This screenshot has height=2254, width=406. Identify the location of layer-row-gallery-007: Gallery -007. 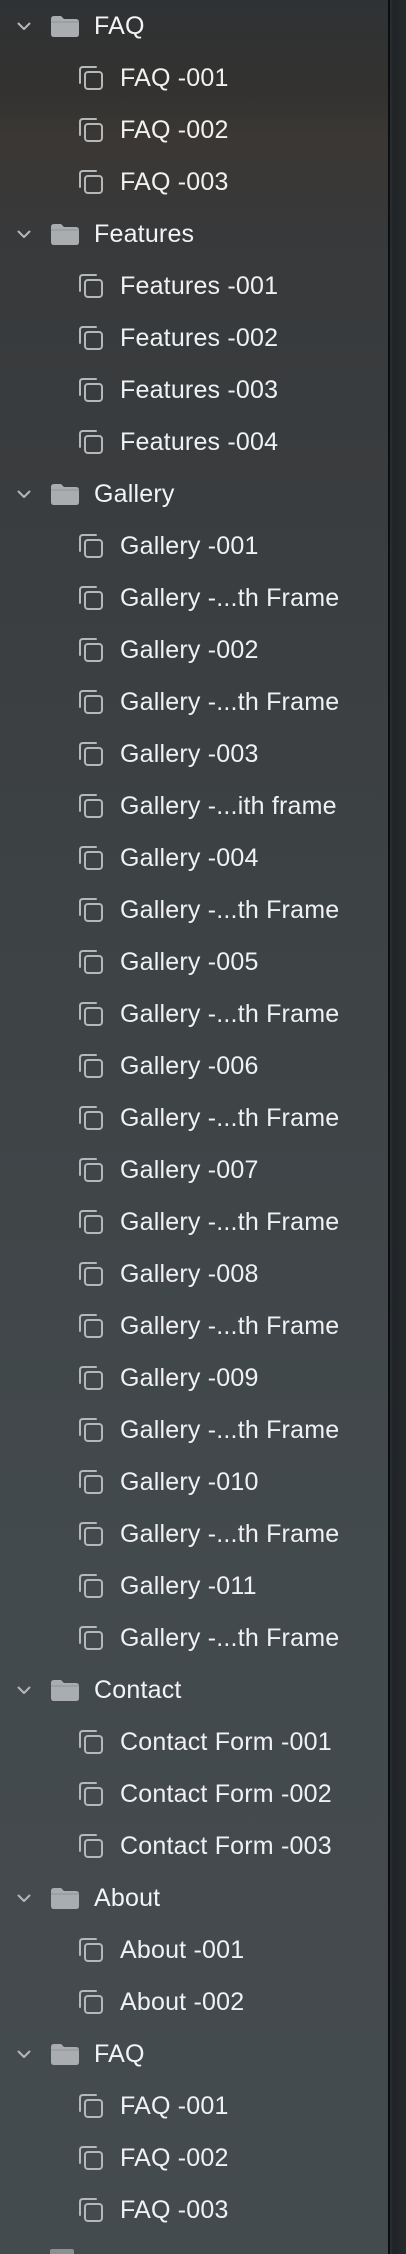
(194, 1170).